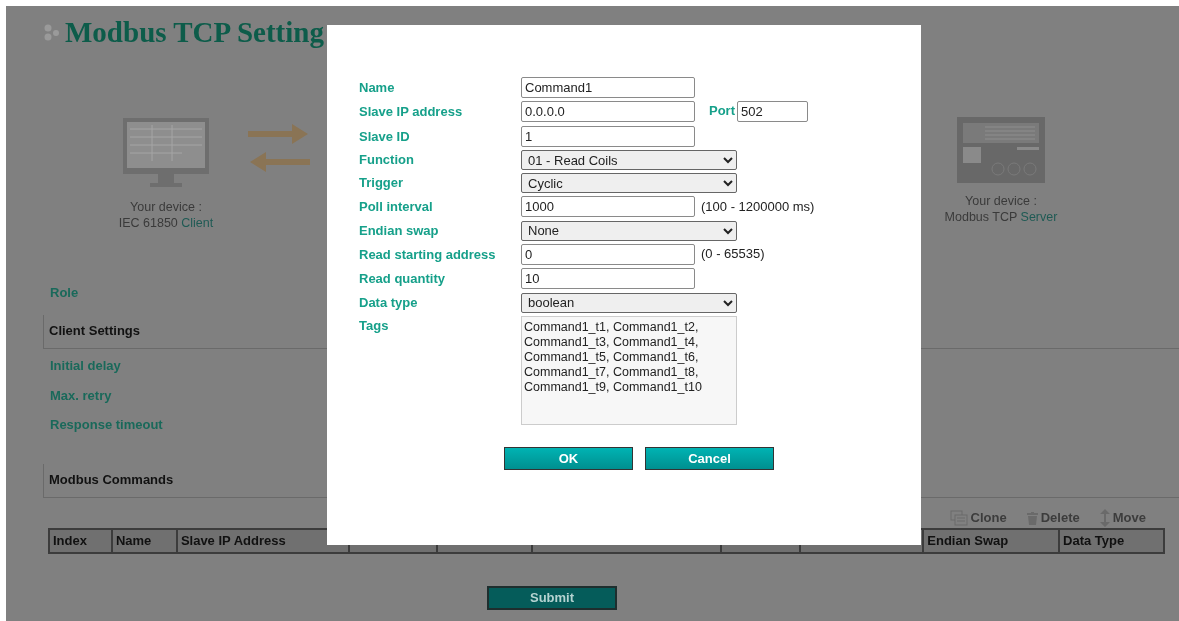 The width and height of the screenshot is (1179, 621). Describe the element at coordinates (53, 32) in the screenshot. I see `dots-icon` at that location.